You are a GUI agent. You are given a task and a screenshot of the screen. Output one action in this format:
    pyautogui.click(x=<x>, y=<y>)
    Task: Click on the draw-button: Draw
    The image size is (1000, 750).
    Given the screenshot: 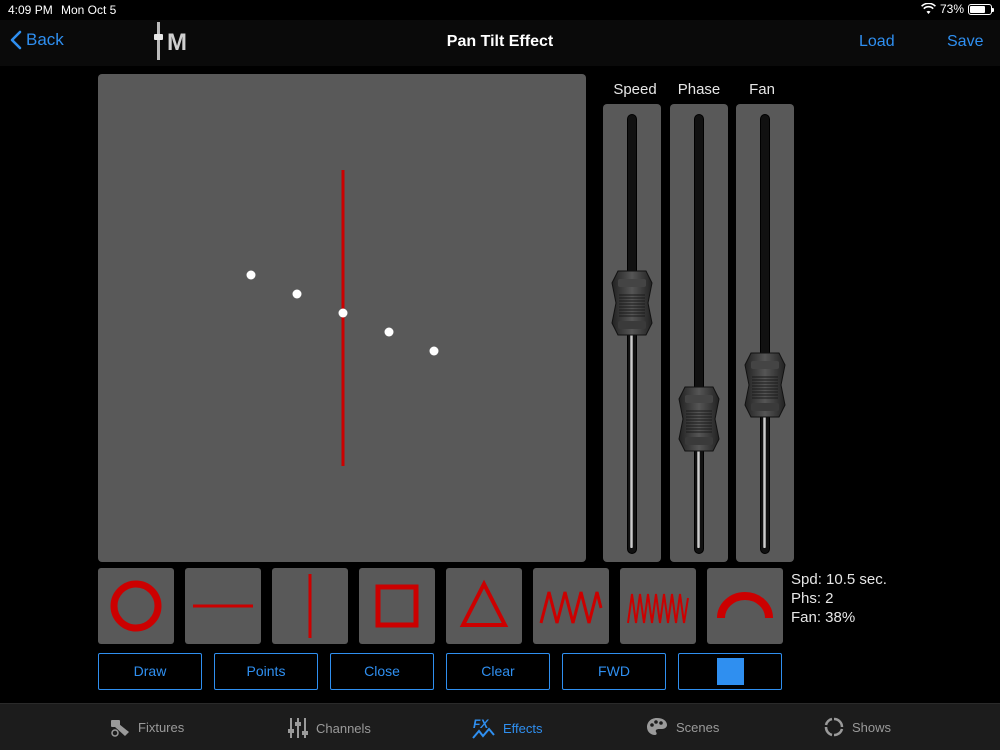 What is the action you would take?
    pyautogui.click(x=150, y=671)
    